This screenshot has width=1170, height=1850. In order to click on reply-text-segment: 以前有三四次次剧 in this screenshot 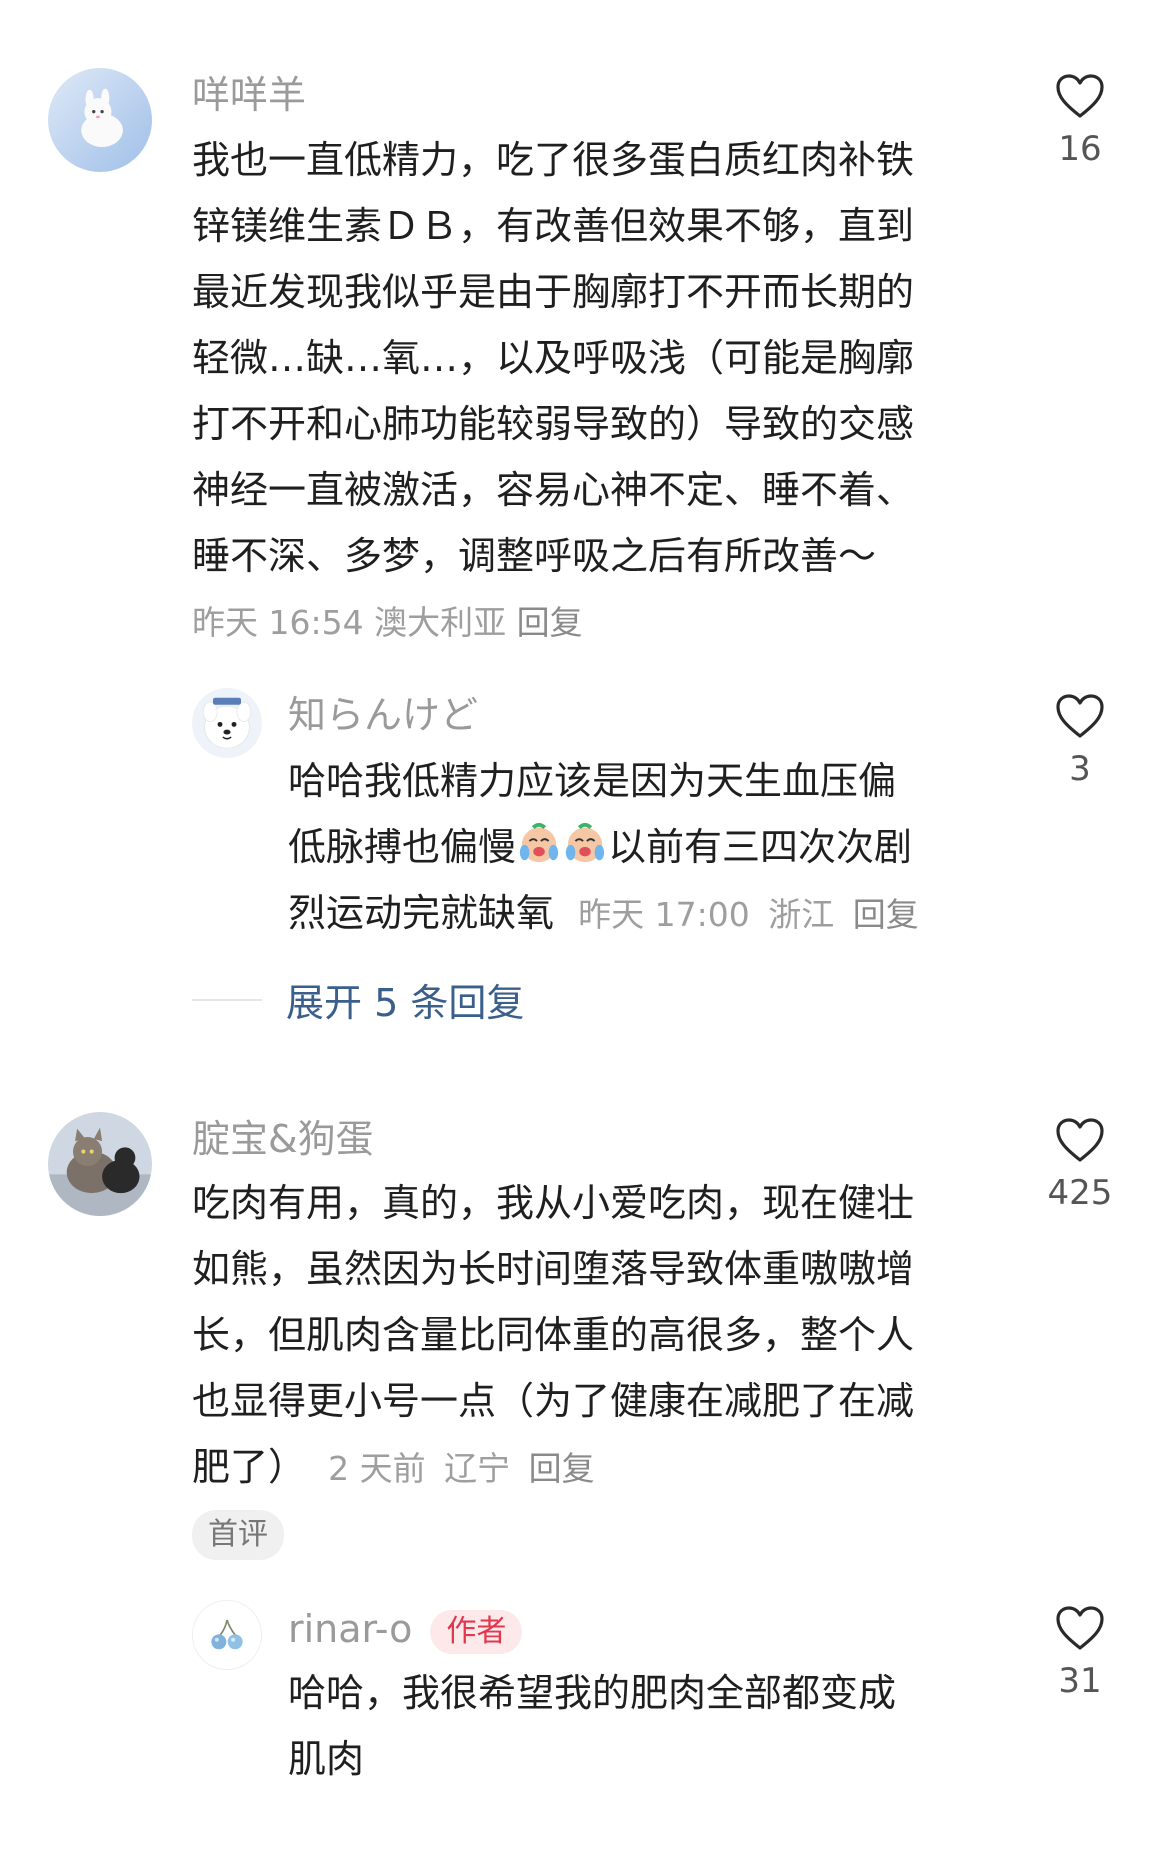, I will do `click(760, 847)`.